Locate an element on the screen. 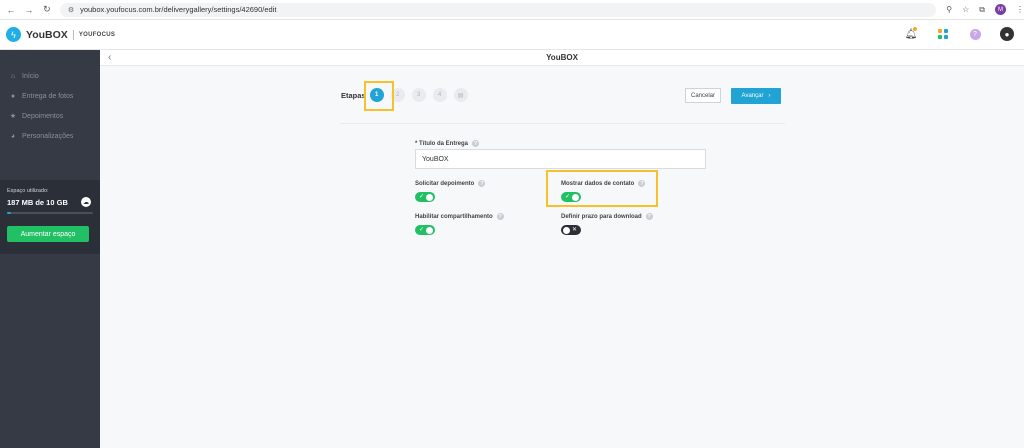  logo-subtext: YOUFOCUS is located at coordinates (97, 34).